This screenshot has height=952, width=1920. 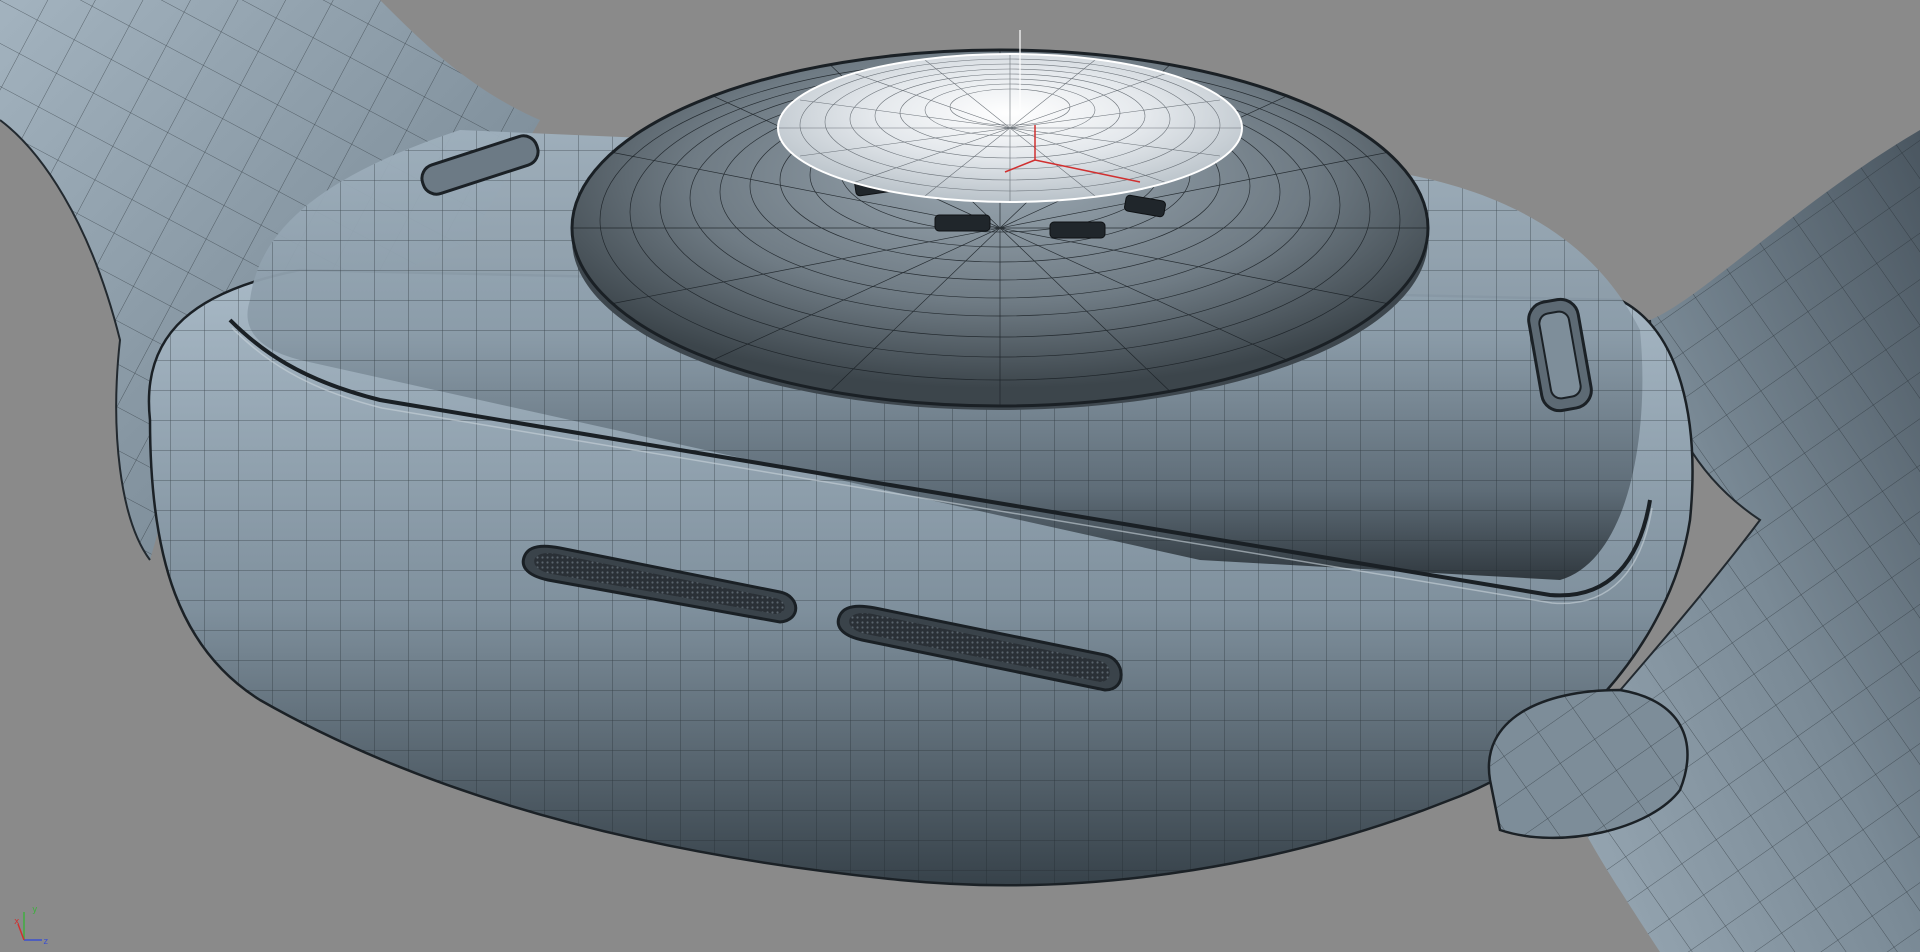 I want to click on axis-label-x: x, so click(x=17, y=922).